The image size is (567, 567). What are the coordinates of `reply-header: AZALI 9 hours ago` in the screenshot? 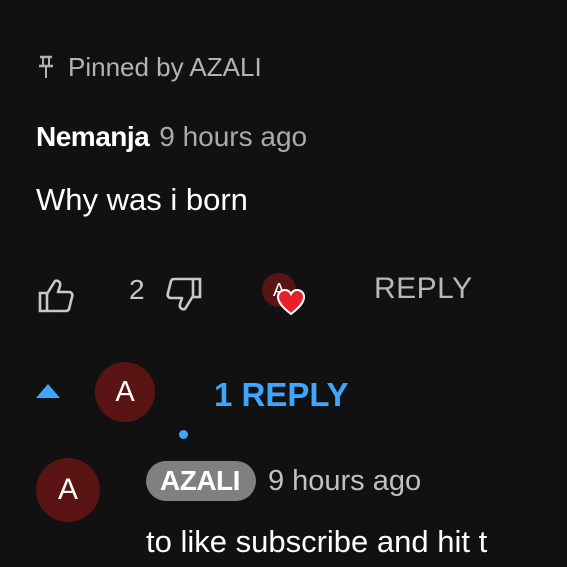 It's located at (283, 481).